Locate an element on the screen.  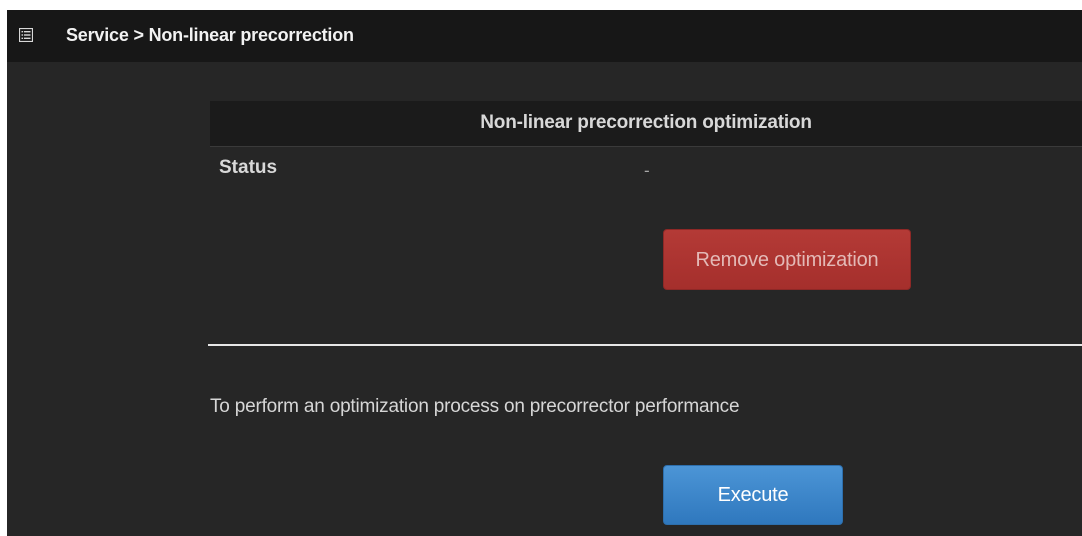
divider is located at coordinates (645, 345).